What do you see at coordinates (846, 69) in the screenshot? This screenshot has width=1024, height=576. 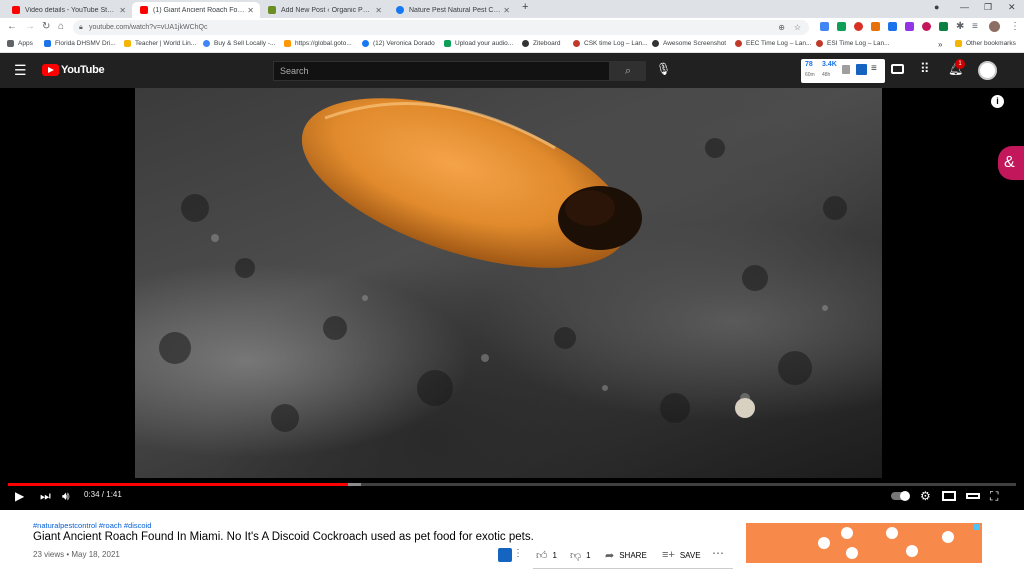 I see `ext-chart-icon` at bounding box center [846, 69].